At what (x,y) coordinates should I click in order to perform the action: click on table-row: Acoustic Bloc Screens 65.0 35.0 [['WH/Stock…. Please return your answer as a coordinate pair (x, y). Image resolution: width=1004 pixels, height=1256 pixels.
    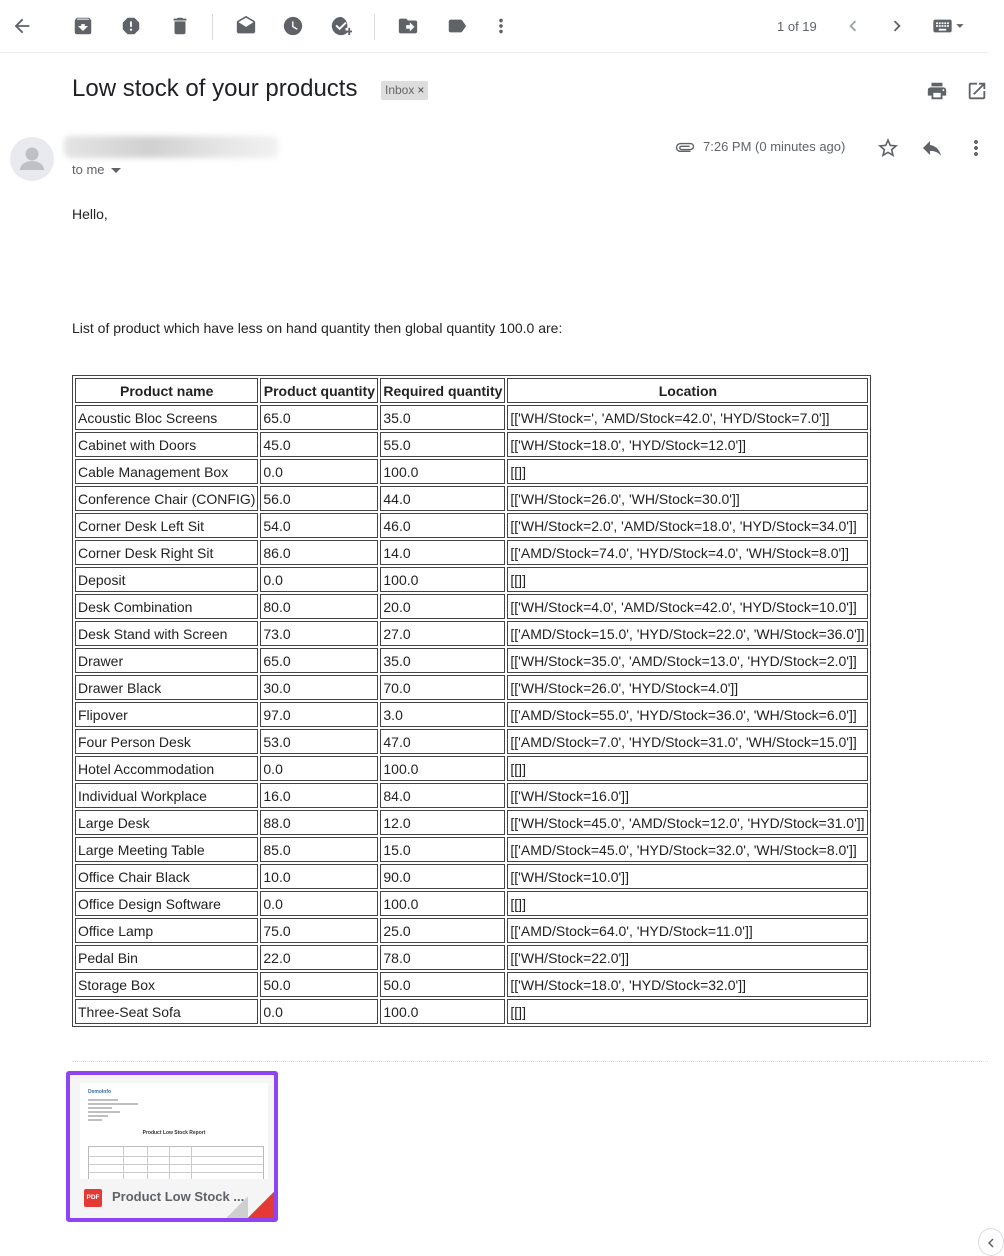
    Looking at the image, I should click on (472, 417).